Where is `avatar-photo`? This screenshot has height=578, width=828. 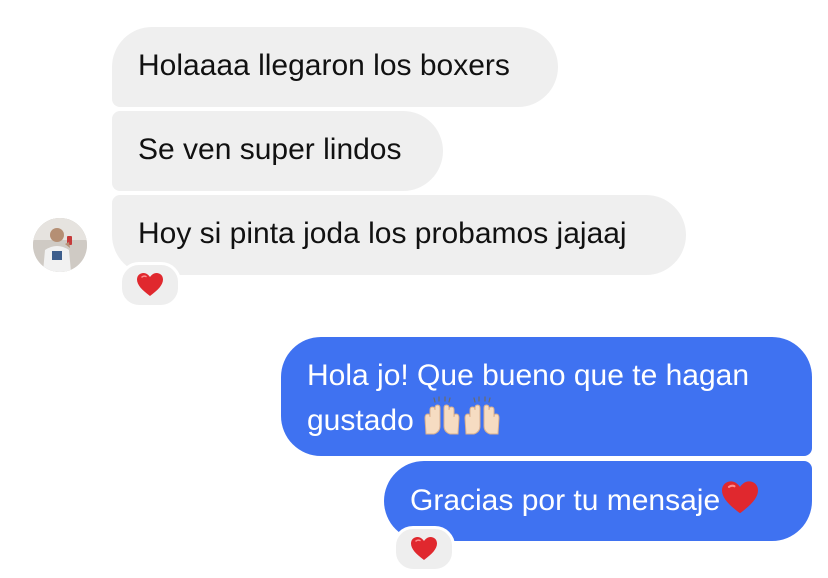
avatar-photo is located at coordinates (60, 245).